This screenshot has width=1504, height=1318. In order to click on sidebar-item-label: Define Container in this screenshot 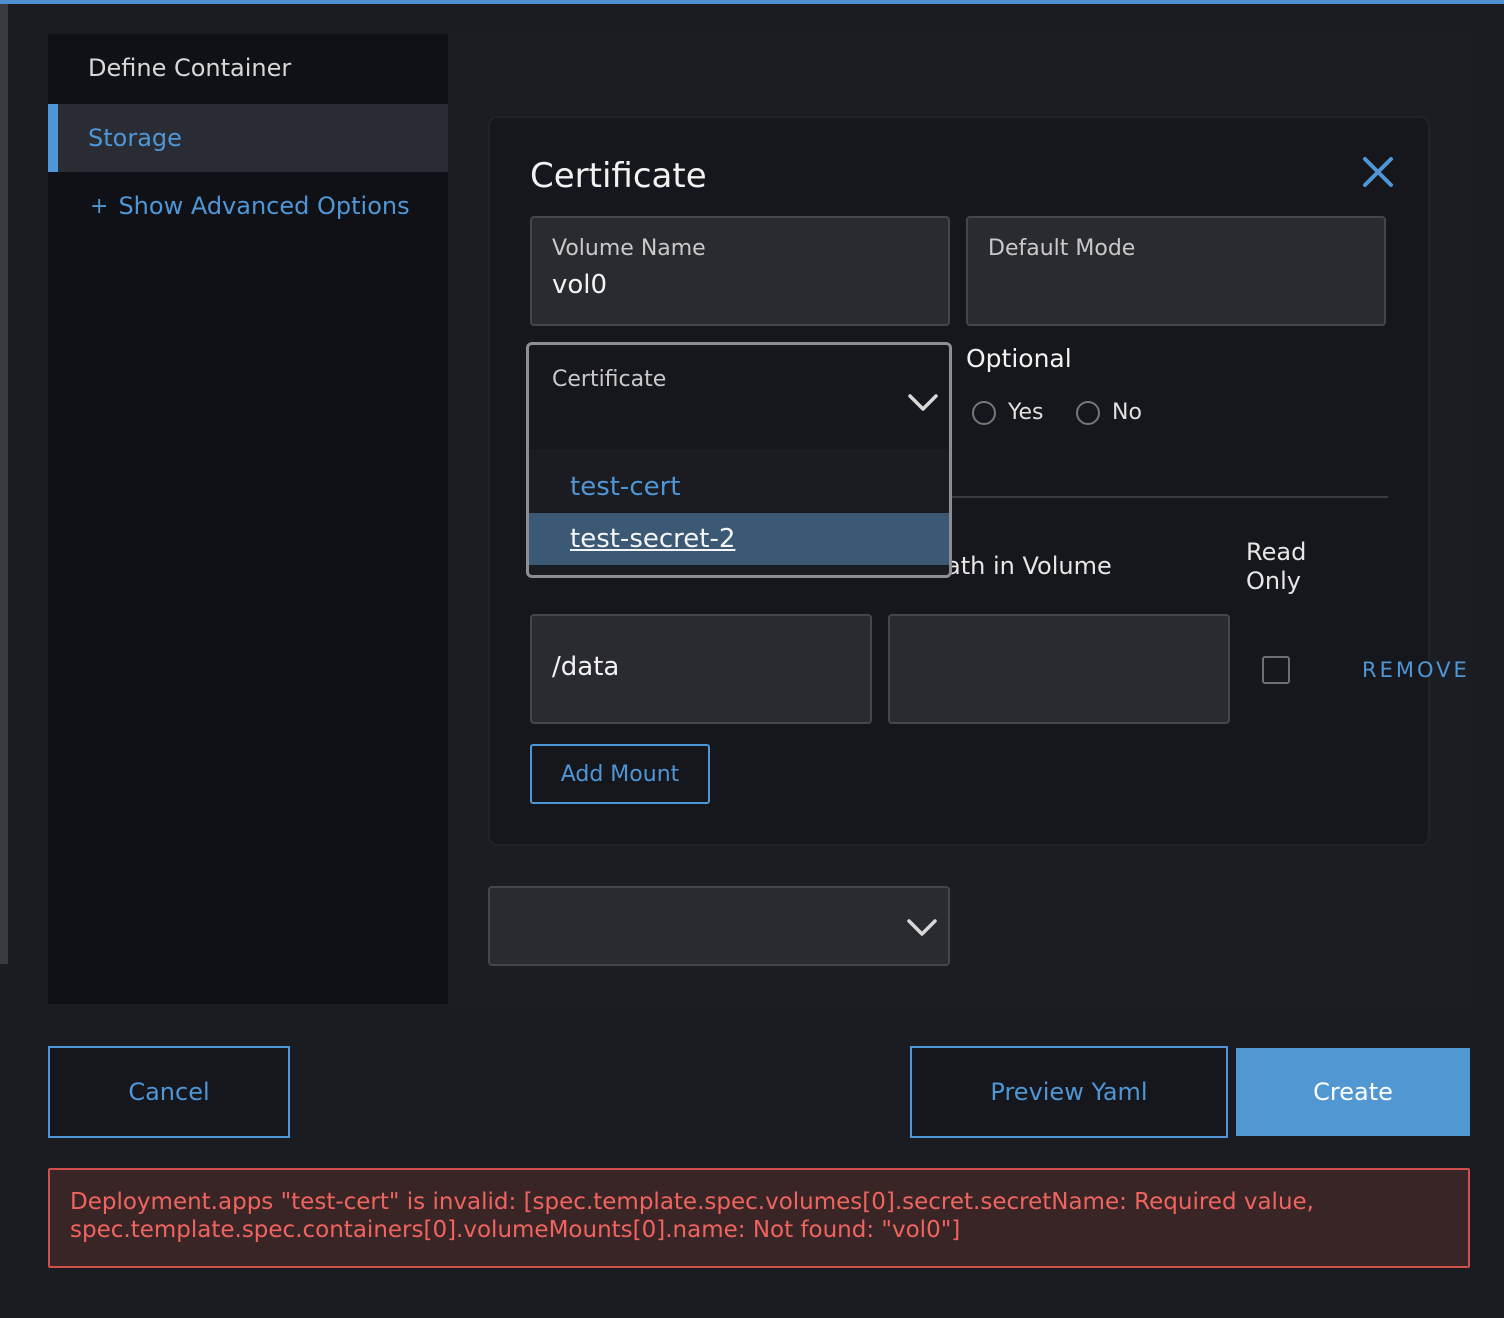, I will do `click(190, 68)`.